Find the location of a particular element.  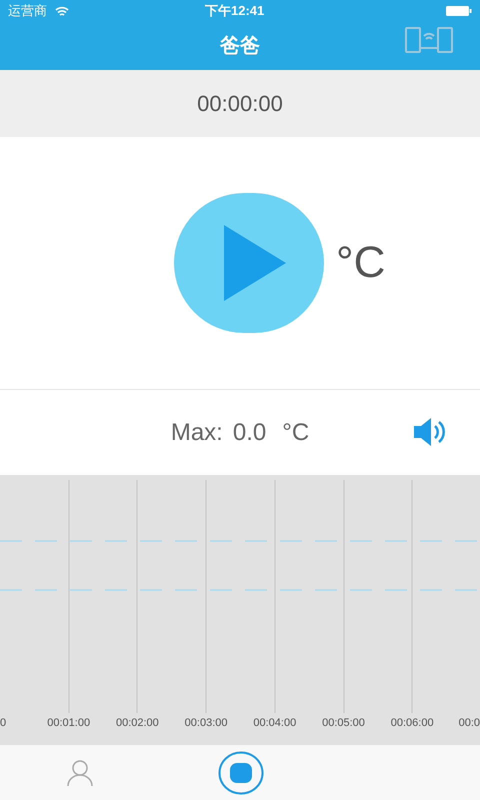

person-icon is located at coordinates (80, 773).